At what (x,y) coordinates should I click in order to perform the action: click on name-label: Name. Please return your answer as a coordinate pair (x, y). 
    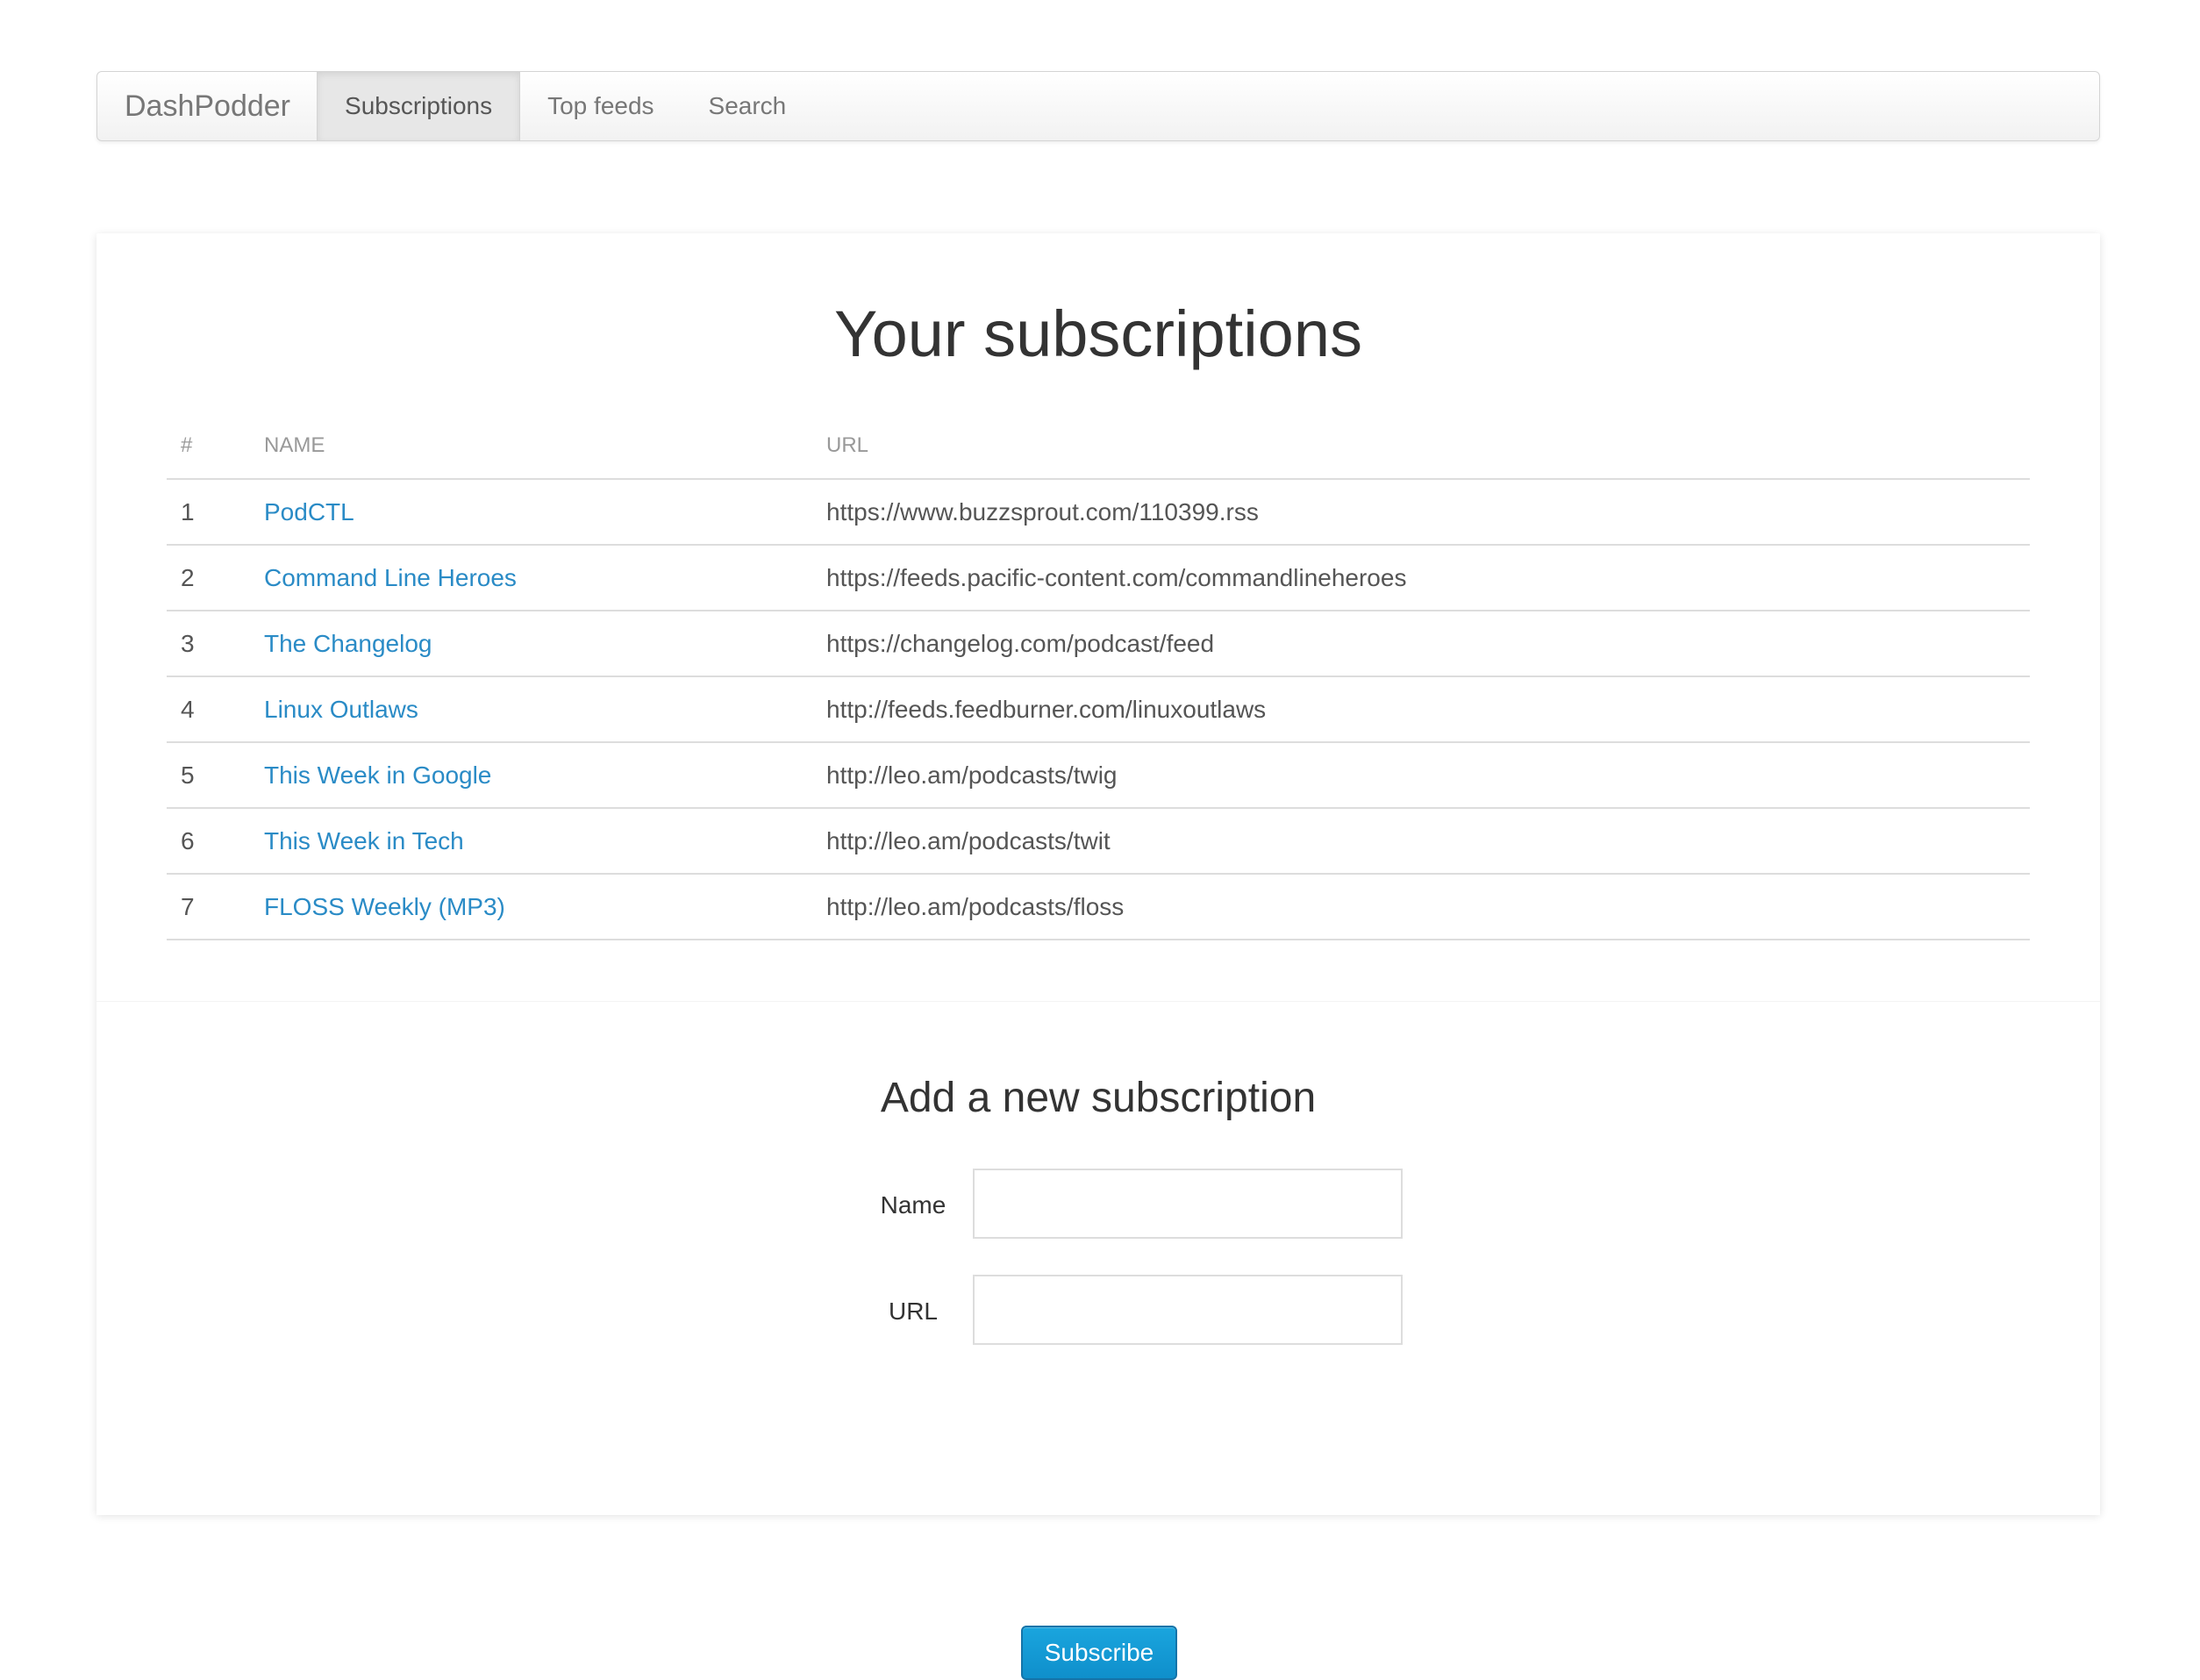
    Looking at the image, I should click on (913, 1205).